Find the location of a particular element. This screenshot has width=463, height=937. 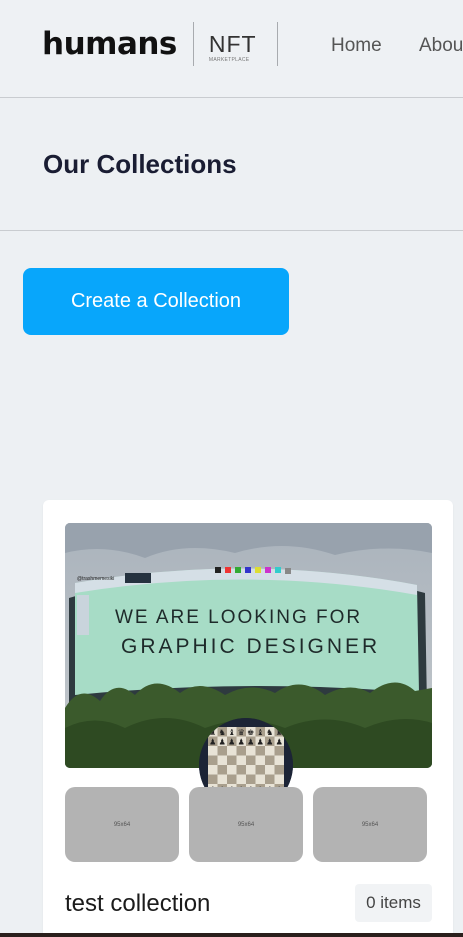

logo-wordmark: humans is located at coordinates (109, 43).